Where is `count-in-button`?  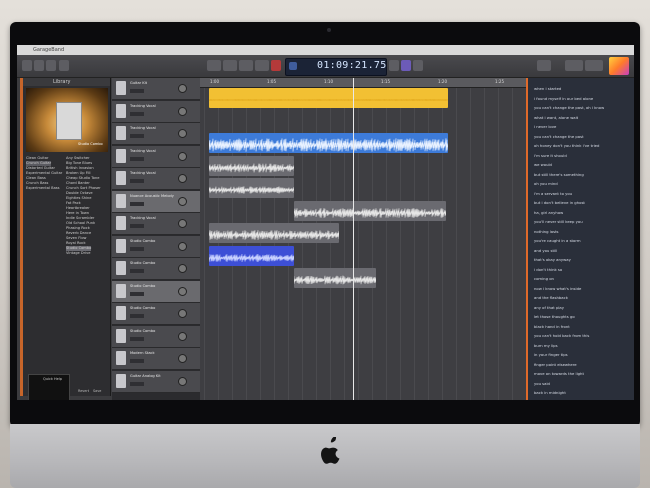 count-in-button is located at coordinates (406, 65).